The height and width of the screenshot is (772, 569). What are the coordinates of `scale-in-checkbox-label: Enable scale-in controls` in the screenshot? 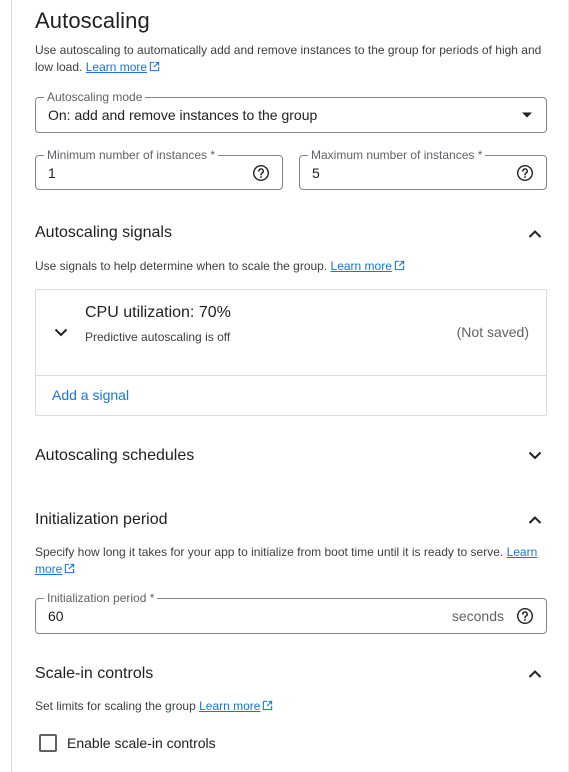 It's located at (141, 743).